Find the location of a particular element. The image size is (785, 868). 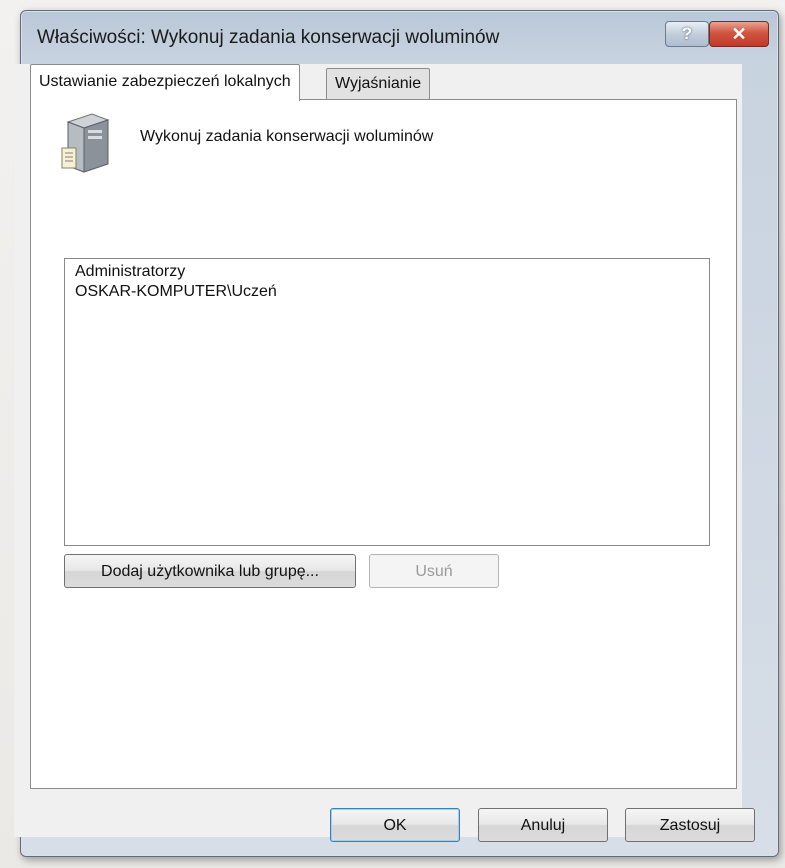

list-item: Administratorzy is located at coordinates (130, 272).